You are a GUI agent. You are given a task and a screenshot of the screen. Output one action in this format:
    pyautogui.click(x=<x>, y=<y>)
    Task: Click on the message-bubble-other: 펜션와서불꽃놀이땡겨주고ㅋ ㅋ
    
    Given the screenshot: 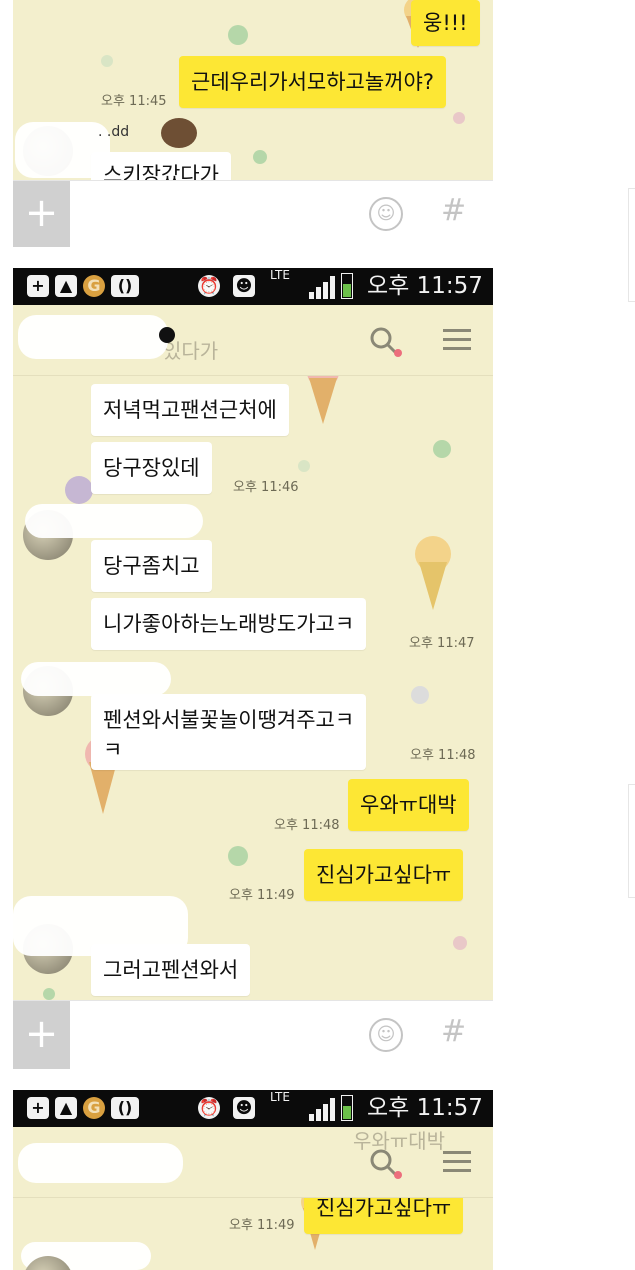 What is the action you would take?
    pyautogui.click(x=229, y=732)
    